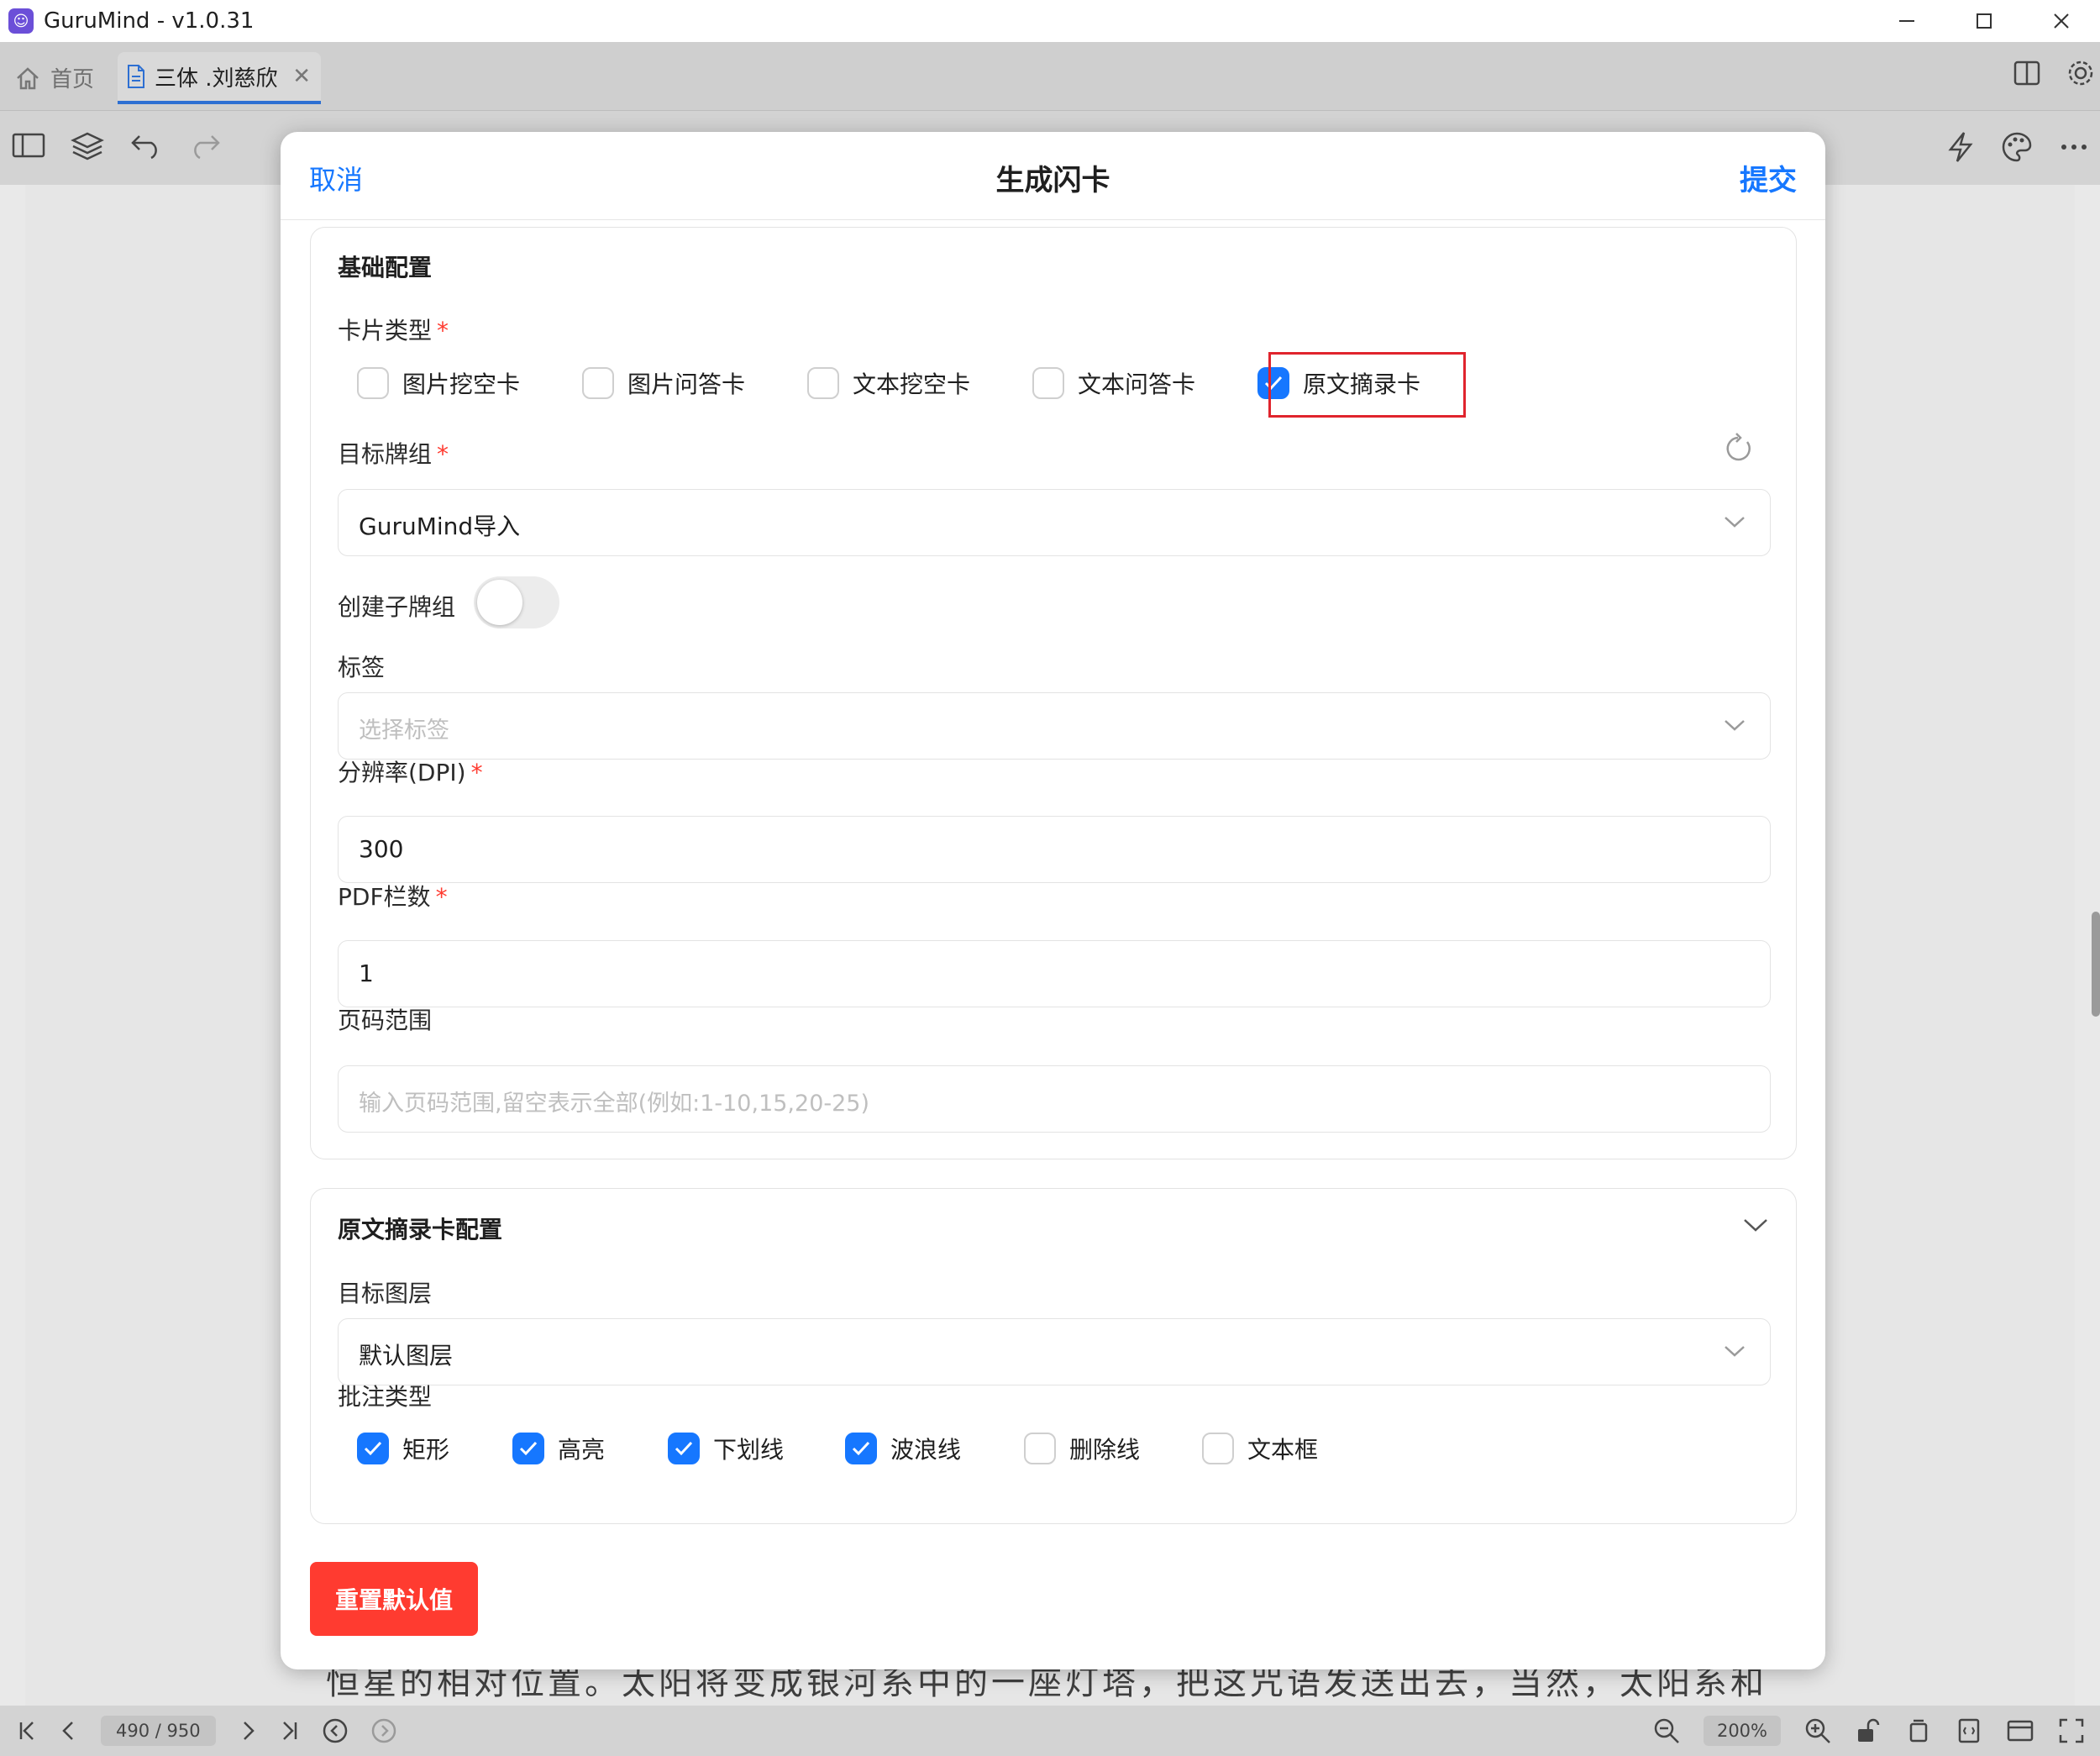 This screenshot has height=1756, width=2100. What do you see at coordinates (1984, 21) in the screenshot?
I see `maximize-button` at bounding box center [1984, 21].